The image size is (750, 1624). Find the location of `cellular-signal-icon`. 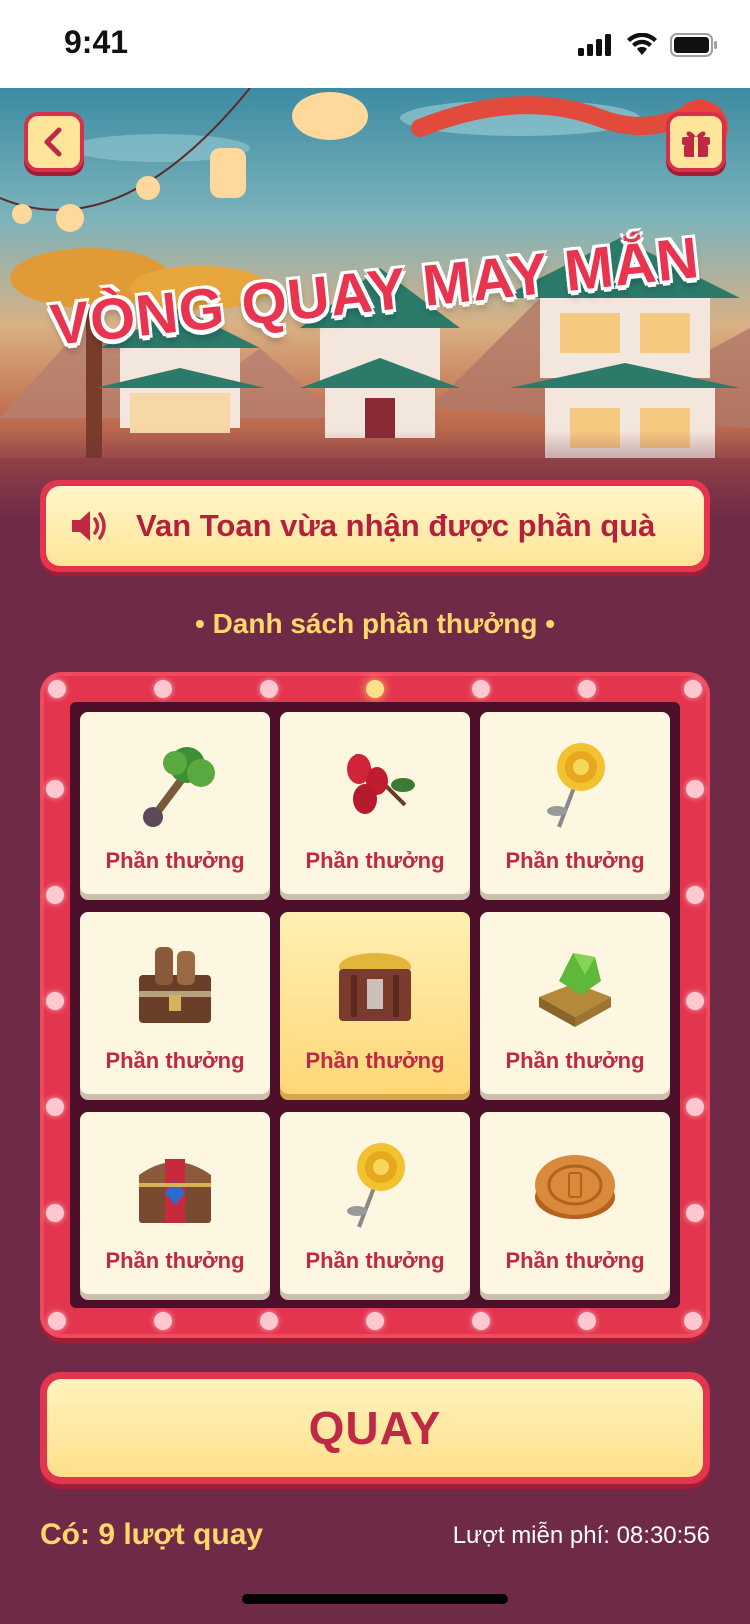

cellular-signal-icon is located at coordinates (594, 45).